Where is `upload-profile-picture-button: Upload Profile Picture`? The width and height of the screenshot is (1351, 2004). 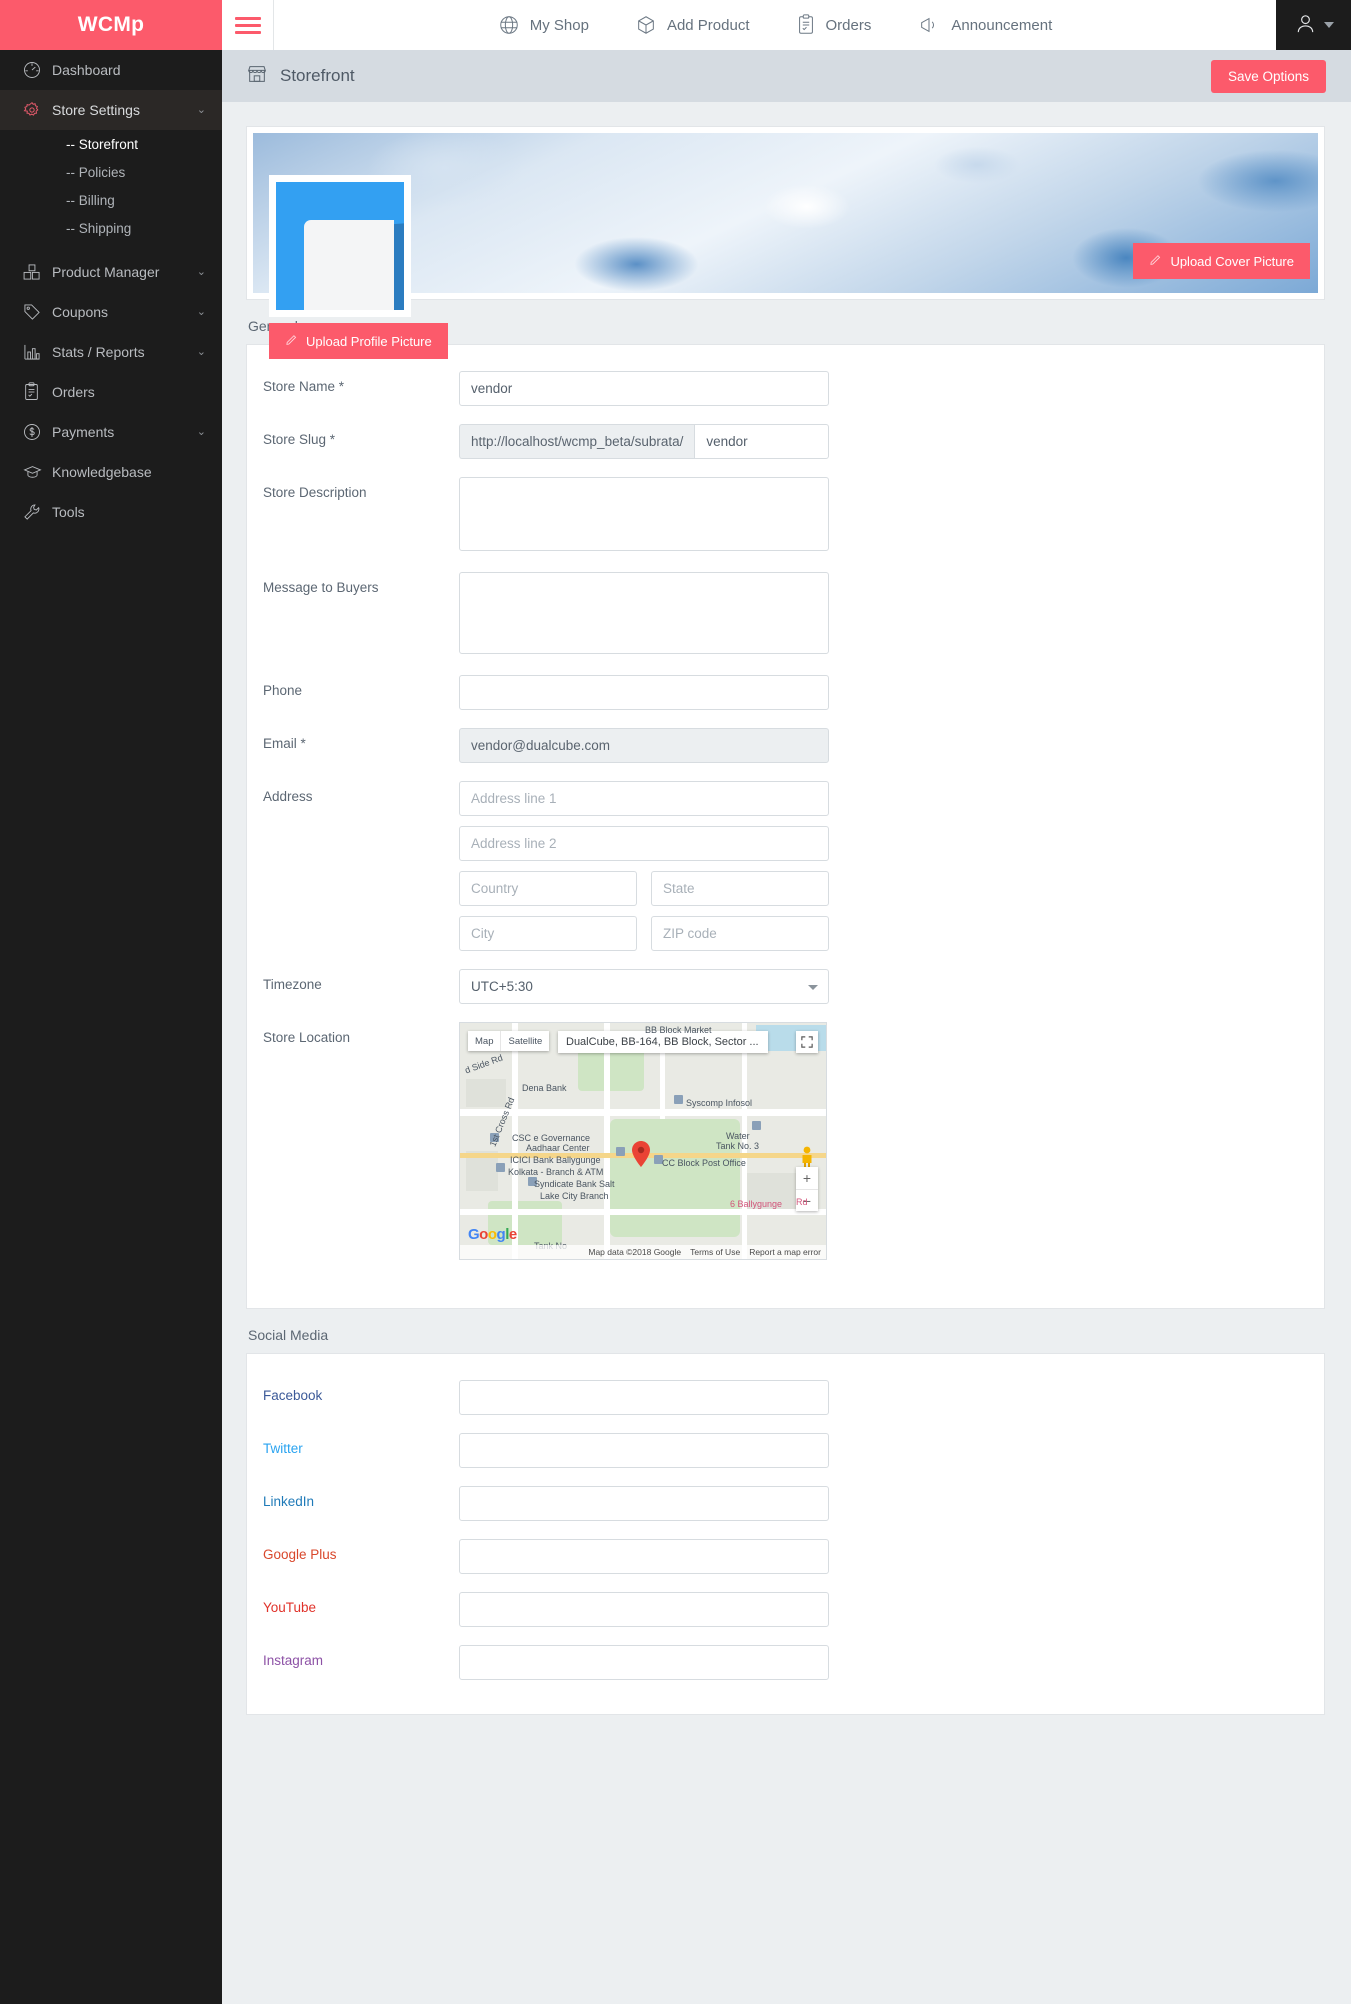 upload-profile-picture-button: Upload Profile Picture is located at coordinates (358, 341).